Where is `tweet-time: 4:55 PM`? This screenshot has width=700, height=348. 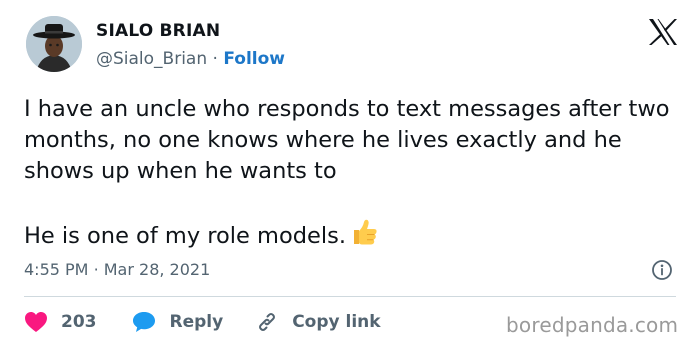 tweet-time: 4:55 PM is located at coordinates (56, 269).